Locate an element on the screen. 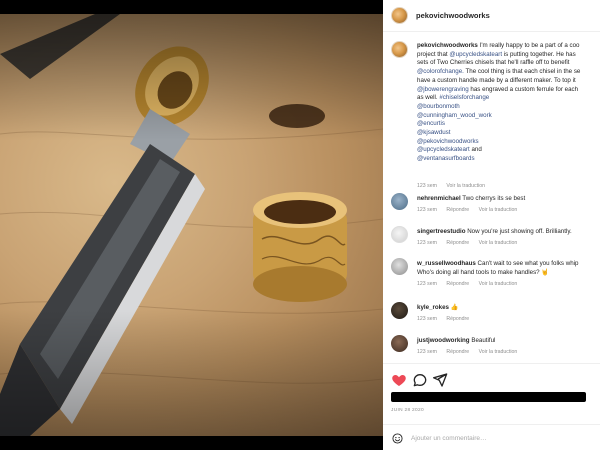 The width and height of the screenshot is (600, 450). author-username: pekovichwoodworks is located at coordinates (453, 15).